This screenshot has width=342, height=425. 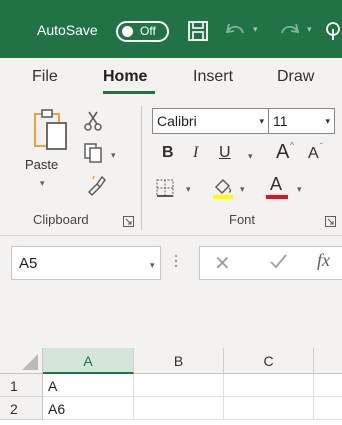 I want to click on autosave-toggle: Off, so click(x=142, y=31).